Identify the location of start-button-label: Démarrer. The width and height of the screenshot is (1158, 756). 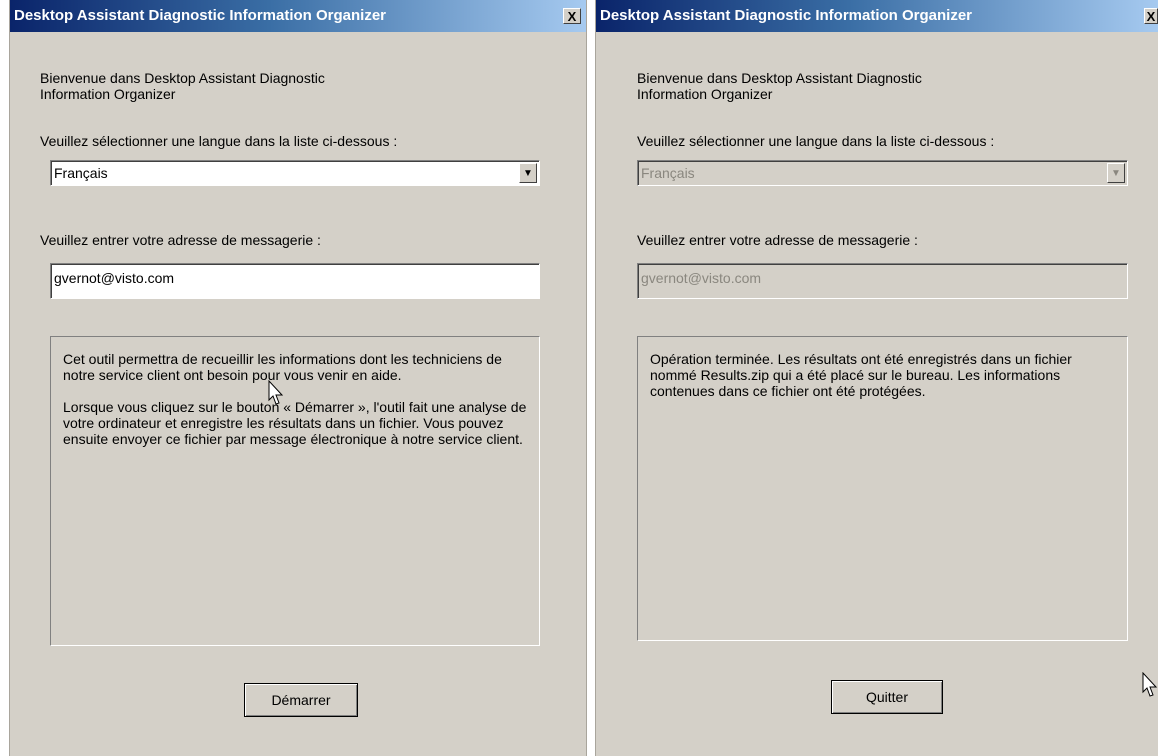
(301, 700).